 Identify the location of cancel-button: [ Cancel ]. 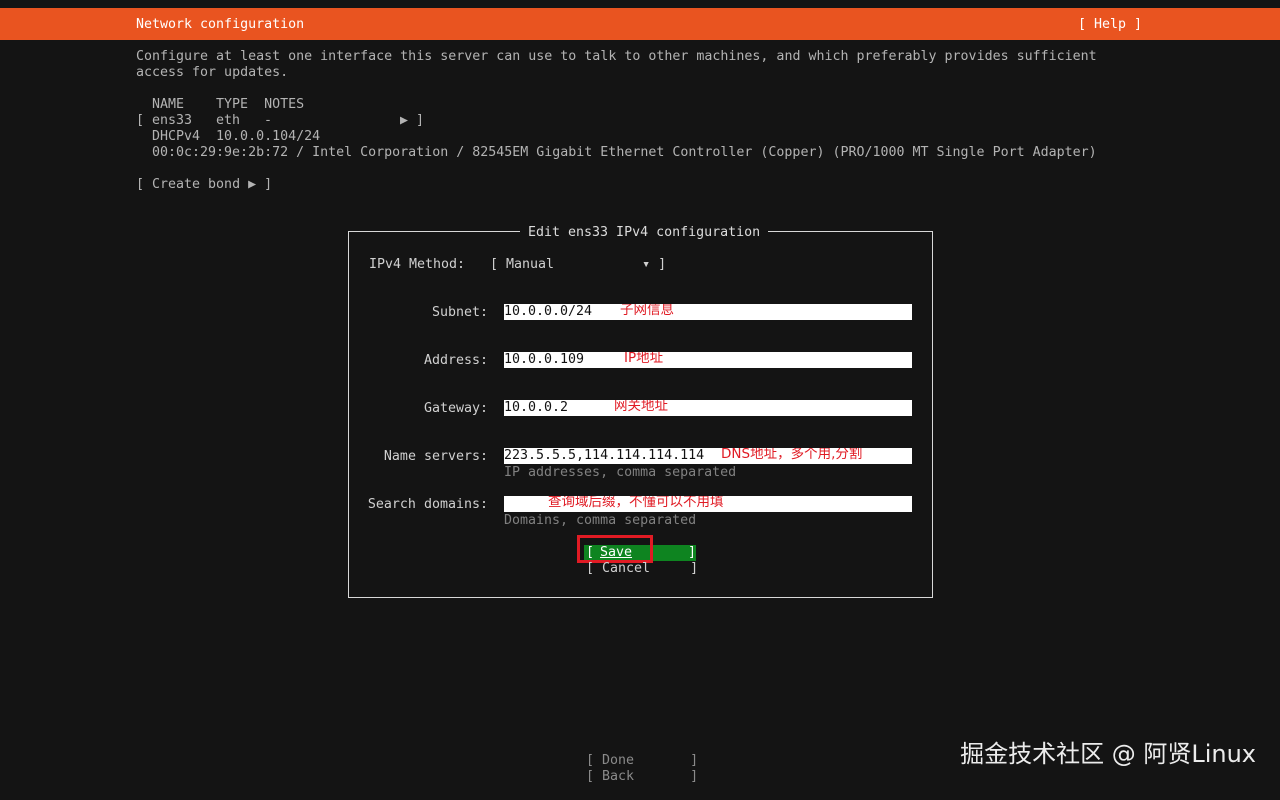
(642, 569).